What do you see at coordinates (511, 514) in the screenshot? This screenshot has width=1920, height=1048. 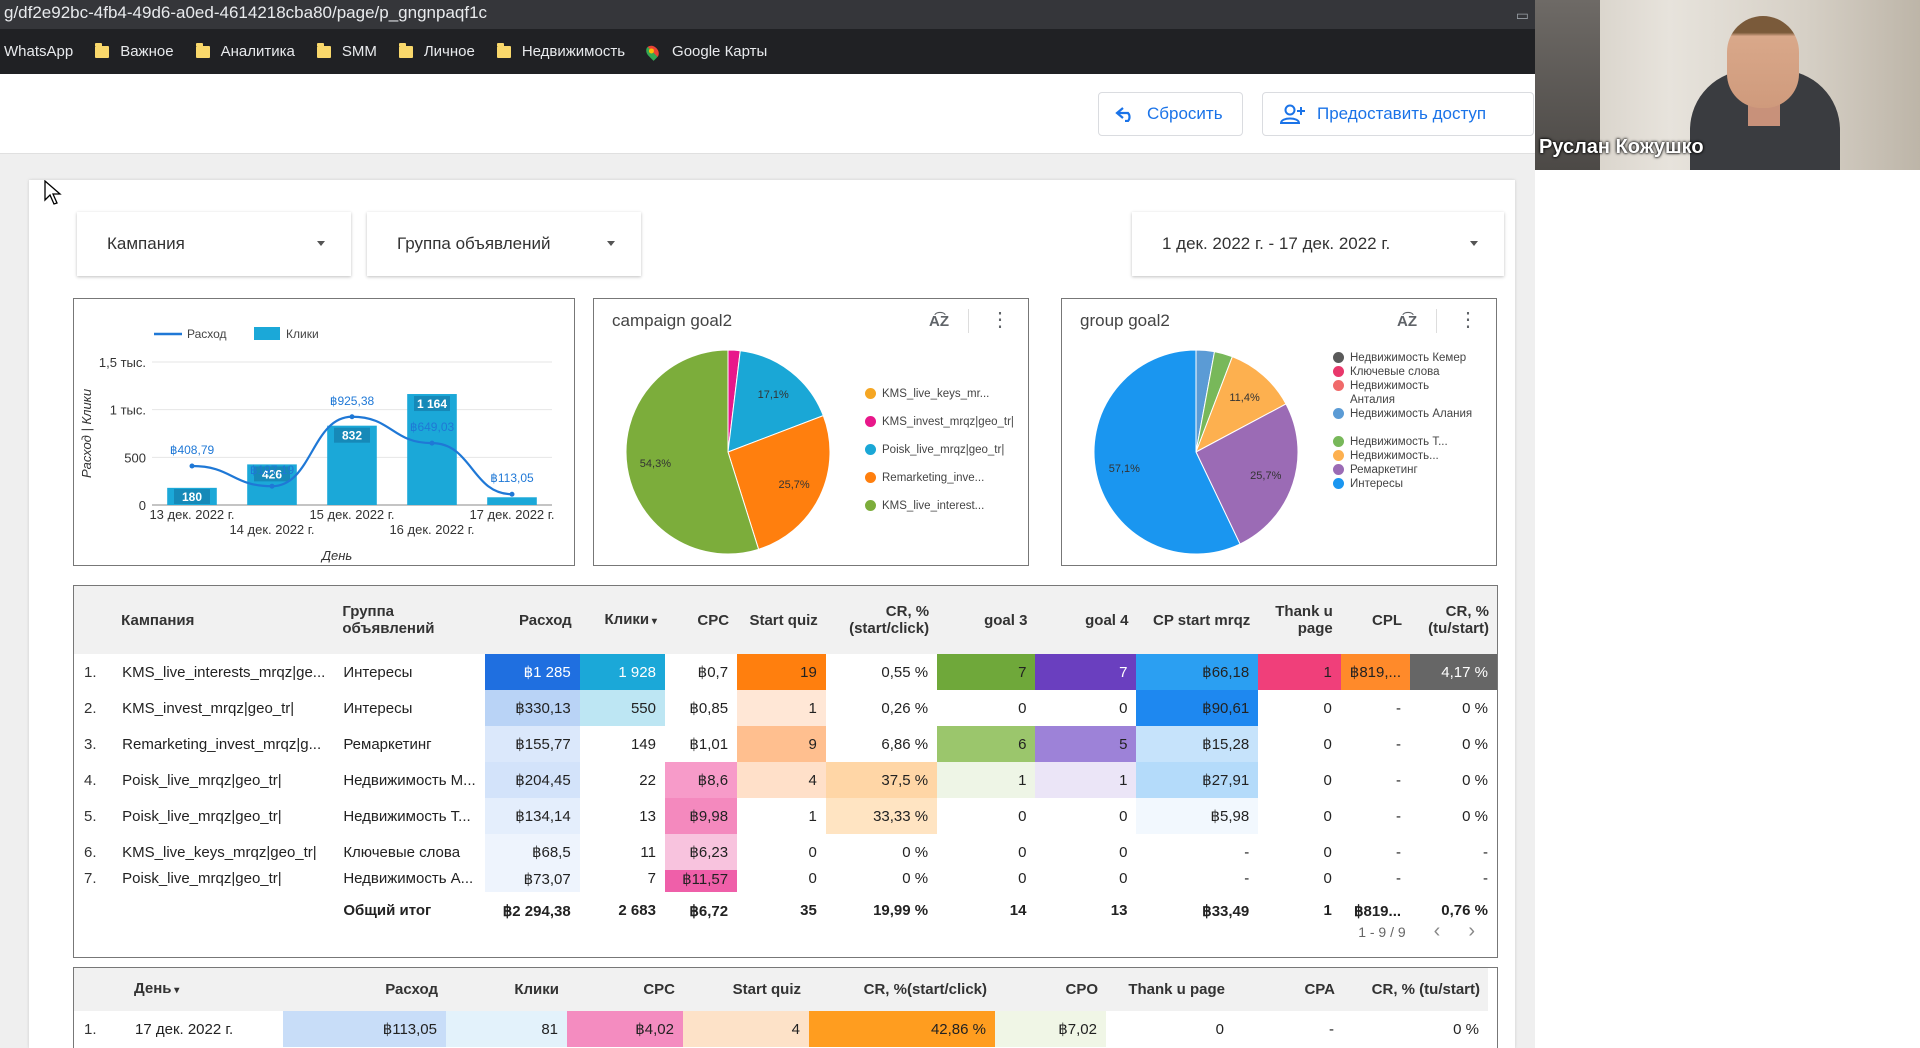 I see `x-tick-label: 17 дек. 2022 г.` at bounding box center [511, 514].